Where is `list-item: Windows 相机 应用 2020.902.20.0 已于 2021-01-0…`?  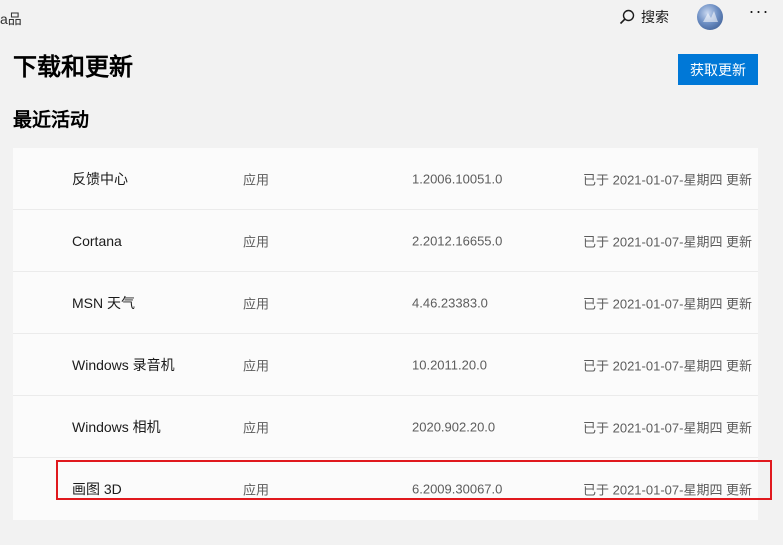
list-item: Windows 相机 应用 2020.902.20.0 已于 2021-01-0… is located at coordinates (385, 427).